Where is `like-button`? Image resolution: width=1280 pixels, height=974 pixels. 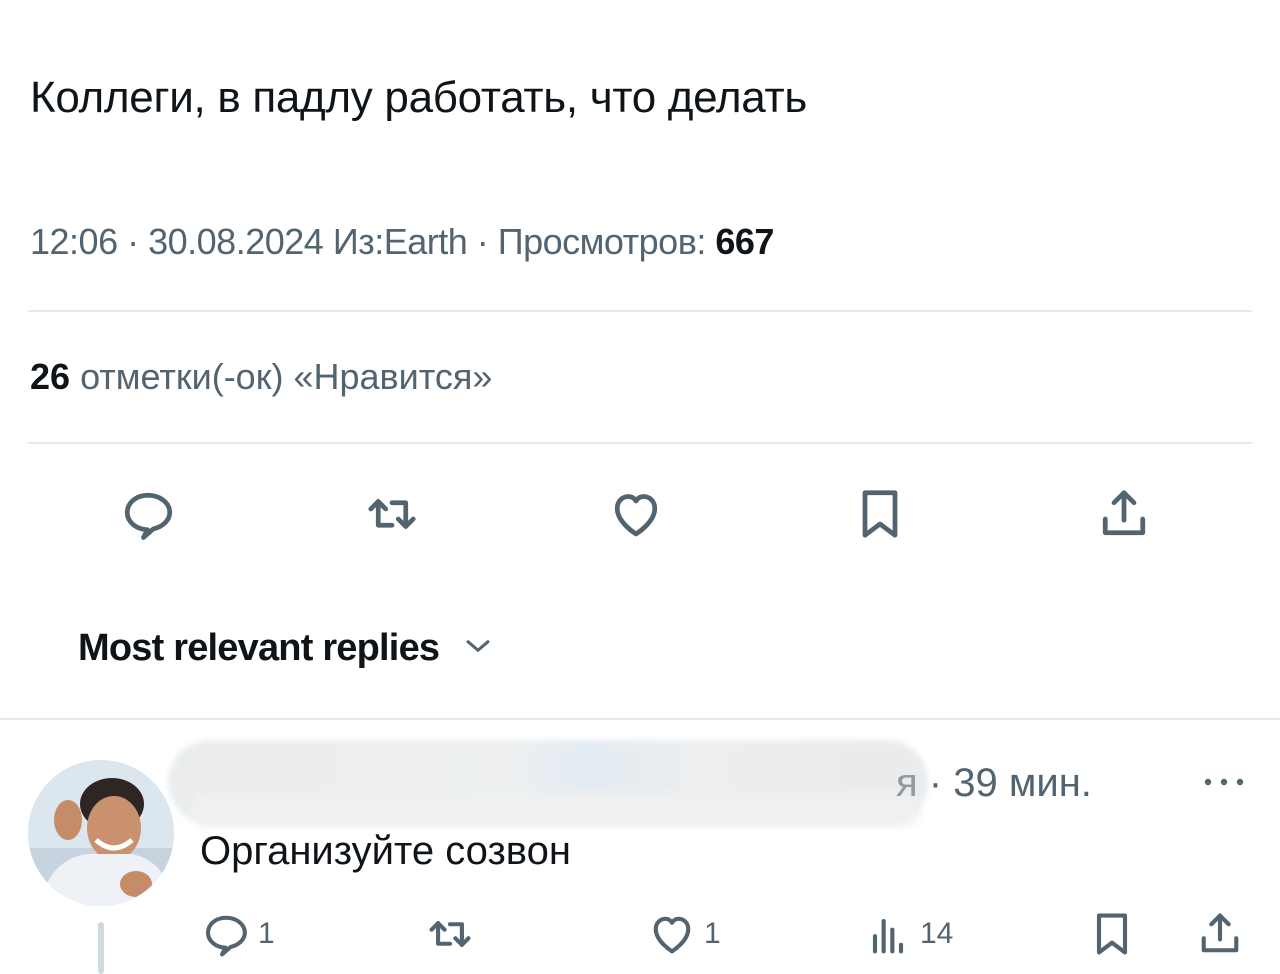
like-button is located at coordinates (636, 514).